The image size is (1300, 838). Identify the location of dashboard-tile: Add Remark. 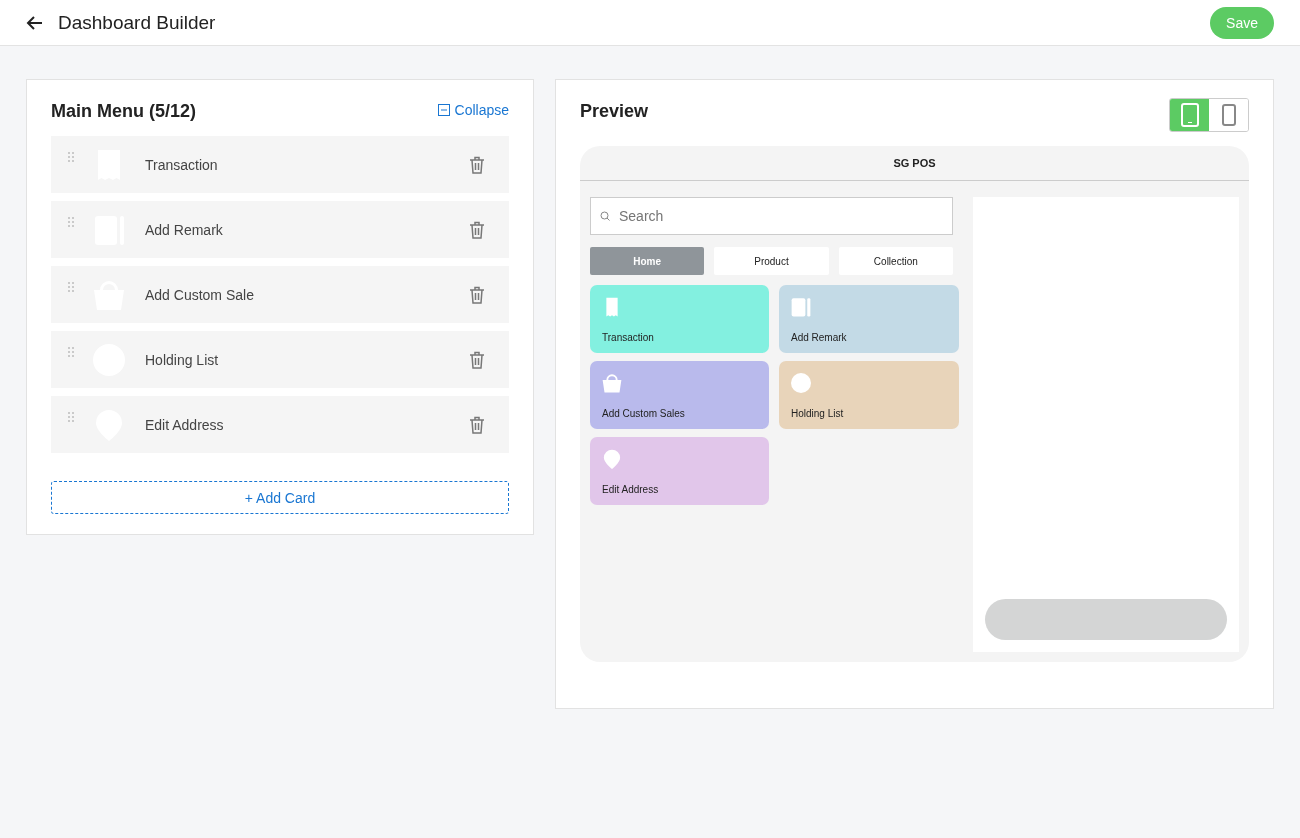
(869, 319).